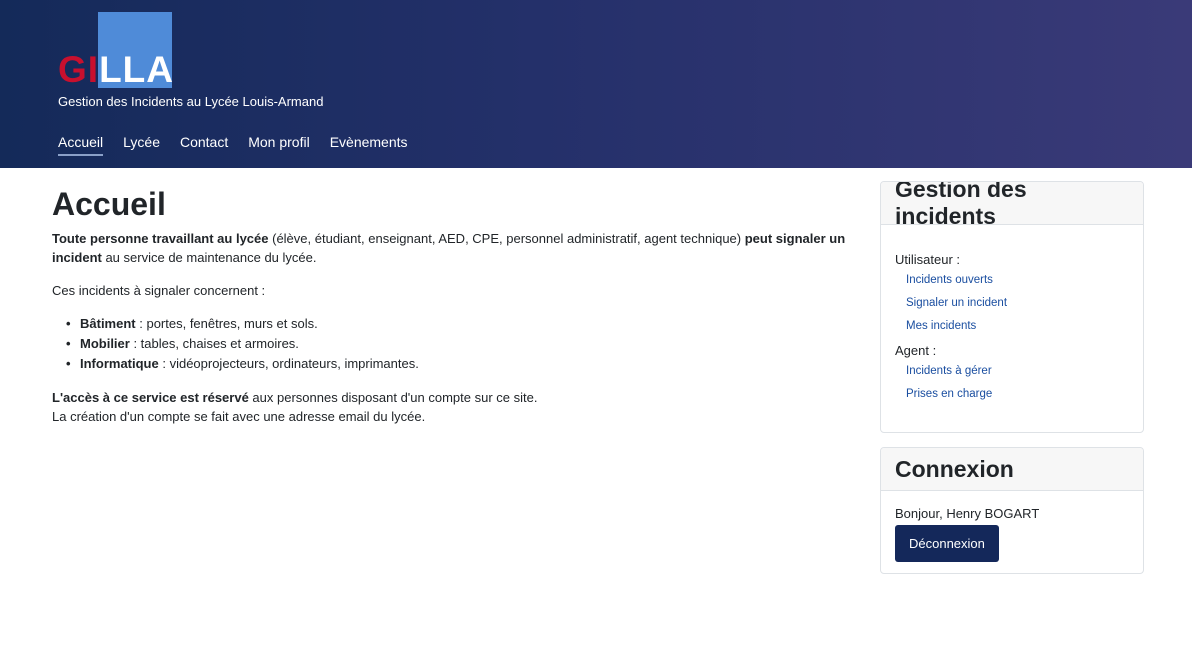 This screenshot has height=671, width=1192. I want to click on link-incidents-a-gerer: Incidents à gérer, so click(1017, 371).